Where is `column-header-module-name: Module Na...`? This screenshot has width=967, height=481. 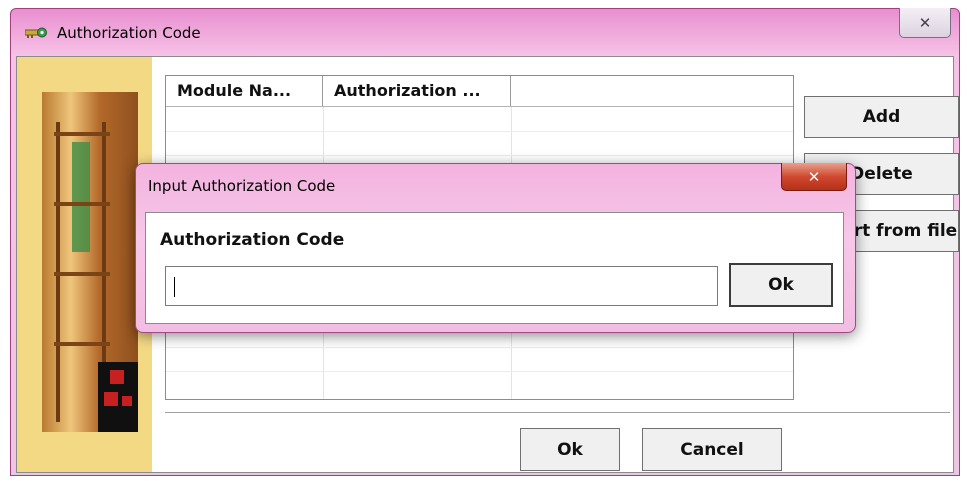 column-header-module-name: Module Na... is located at coordinates (244, 91).